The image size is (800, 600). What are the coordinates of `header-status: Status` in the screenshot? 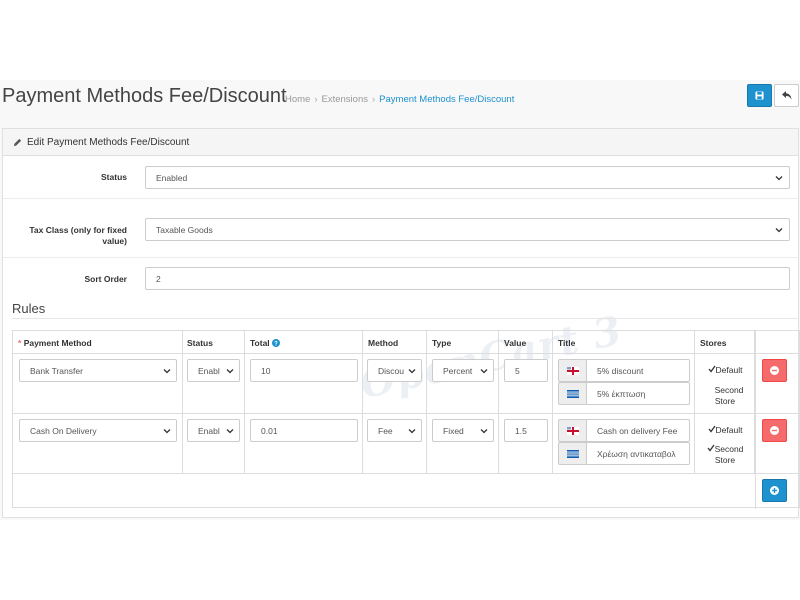 It's located at (200, 343).